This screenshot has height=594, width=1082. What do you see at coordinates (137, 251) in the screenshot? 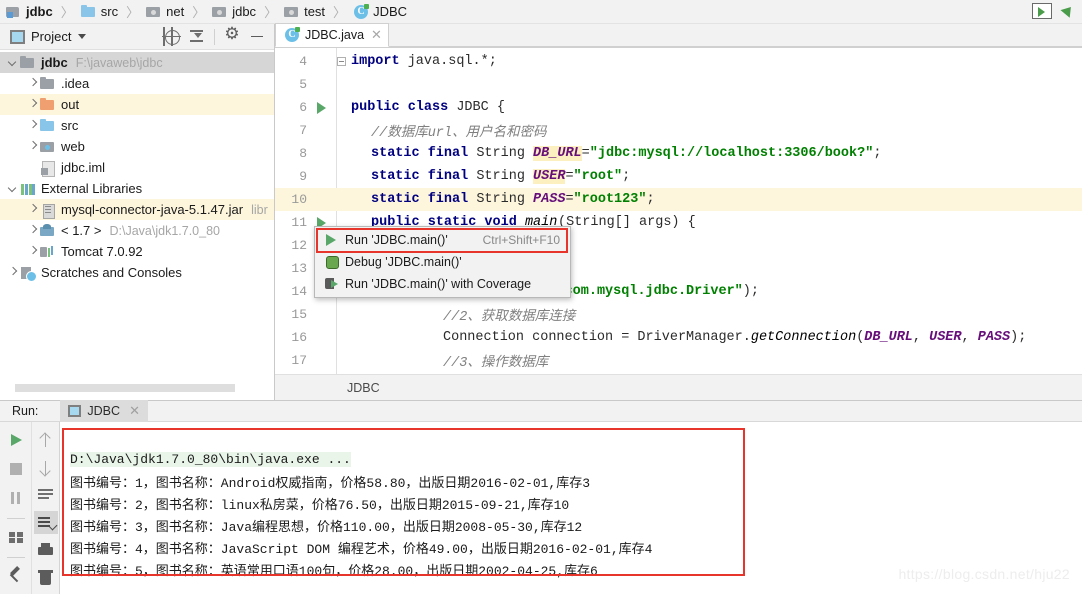
I see `tree-item-tomcat: Tomcat 7.0.92` at bounding box center [137, 251].